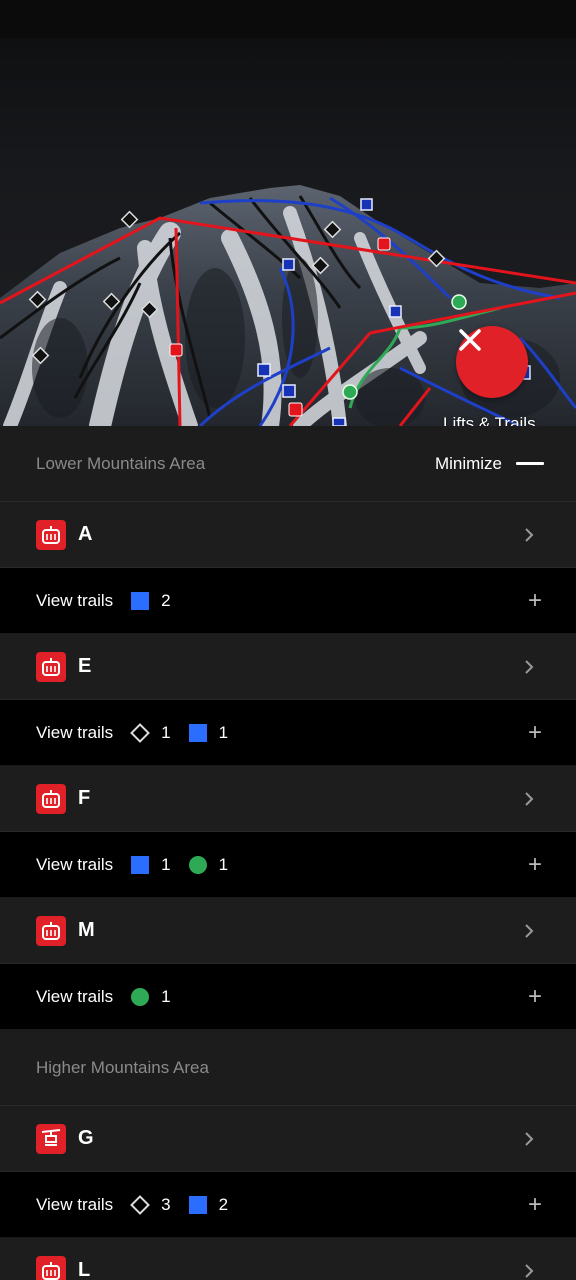  Describe the element at coordinates (468, 463) in the screenshot. I see `minimize-label: Minimize` at that location.